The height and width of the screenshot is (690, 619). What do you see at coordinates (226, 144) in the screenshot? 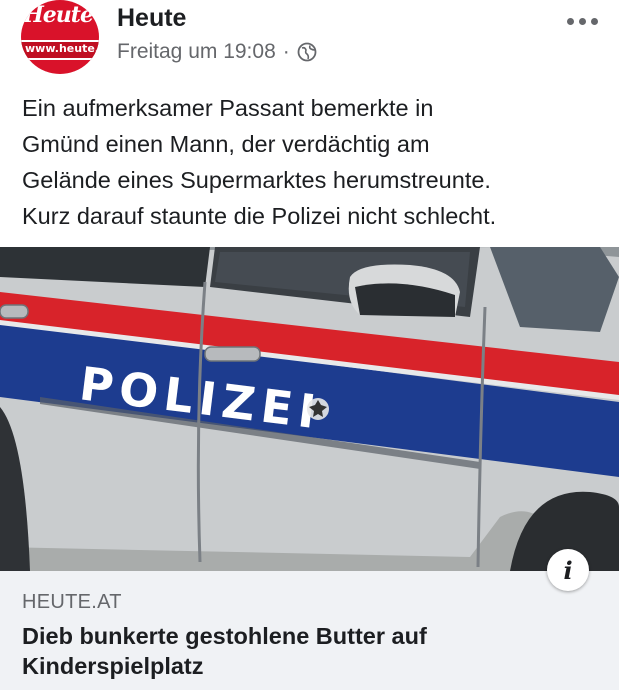
I see `post-text-line: Gmünd einen Mann, der verdächtig am` at bounding box center [226, 144].